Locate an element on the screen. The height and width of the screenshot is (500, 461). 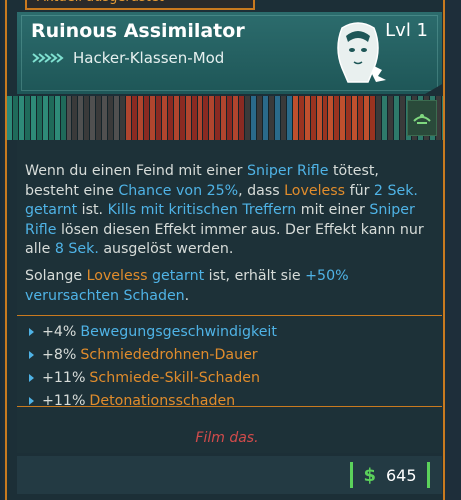
desc-segment: . is located at coordinates (187, 295).